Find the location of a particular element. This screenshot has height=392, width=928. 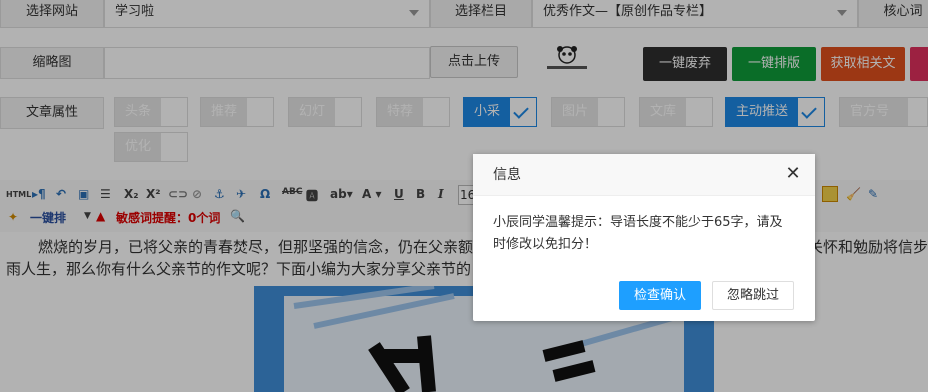

dialog-title: 信息 is located at coordinates (644, 175).